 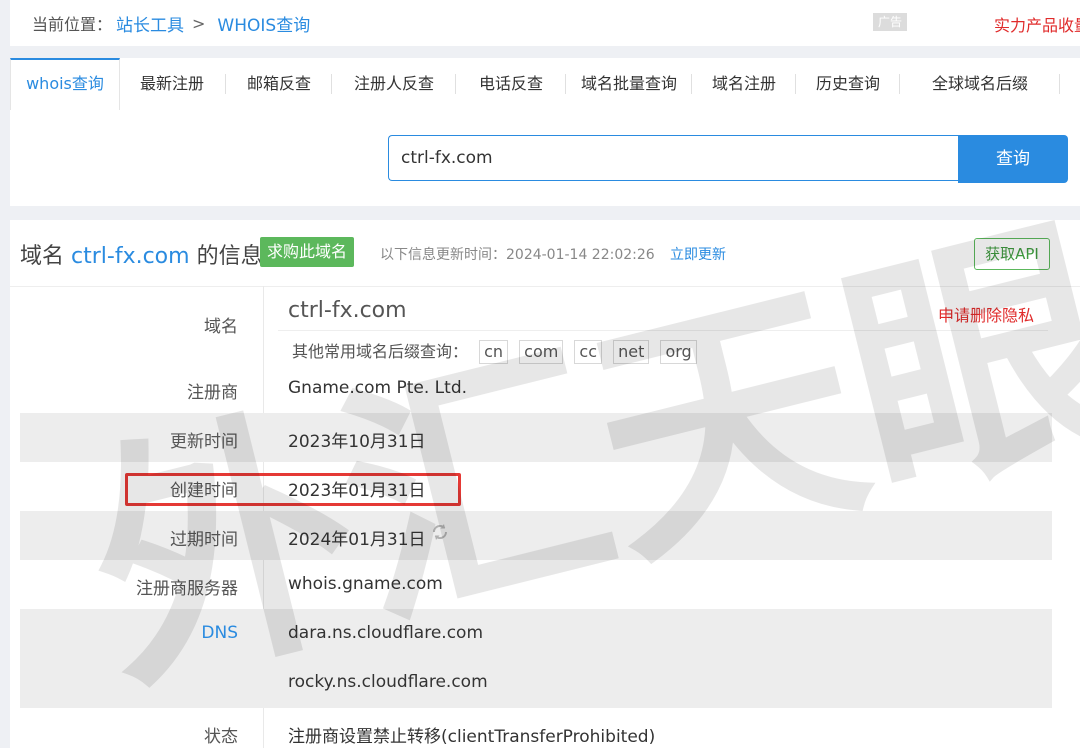 I want to click on dns-server-1: dara.ns.cloudflare.com, so click(x=386, y=633).